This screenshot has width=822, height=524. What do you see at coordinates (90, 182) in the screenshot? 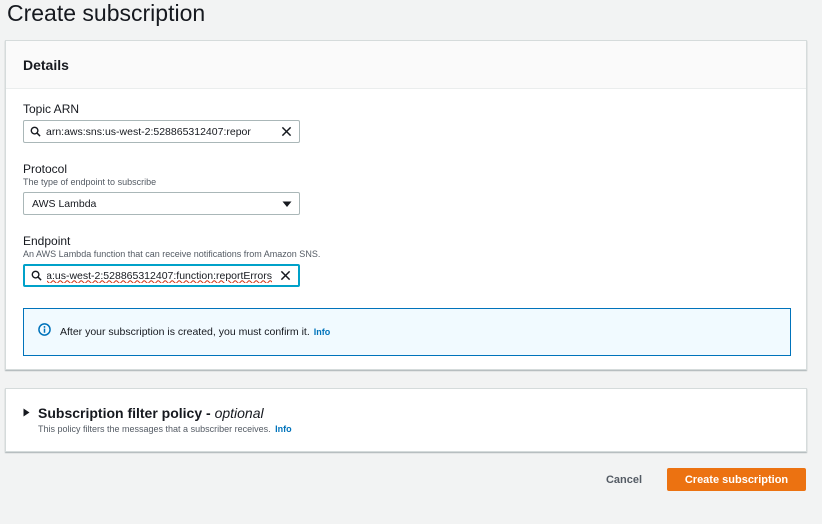
I see `protocol-description: The type of endpoint to subscribe` at bounding box center [90, 182].